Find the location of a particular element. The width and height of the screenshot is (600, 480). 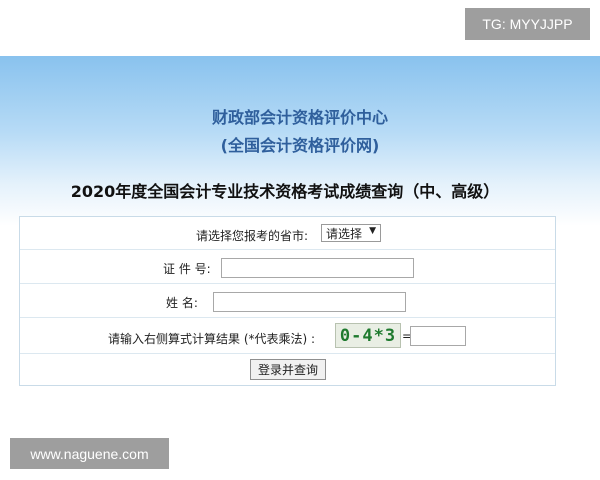

id-label: 证 件 号: is located at coordinates (187, 269).